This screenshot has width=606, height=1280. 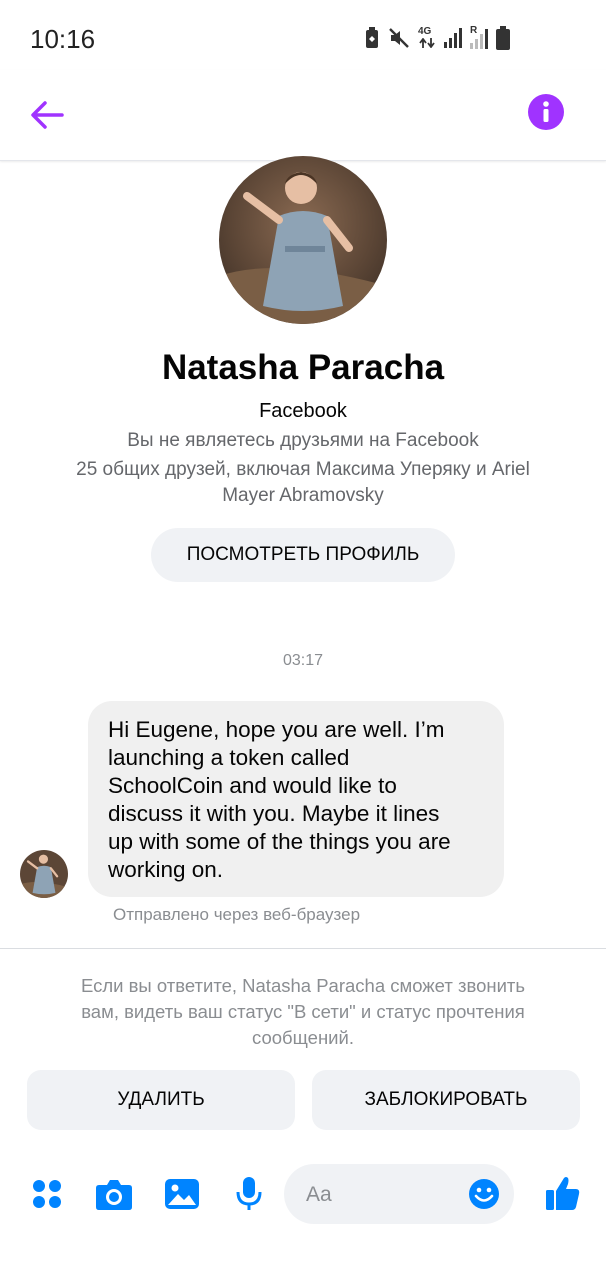 What do you see at coordinates (161, 1100) in the screenshot?
I see `delete-button: УДАЛИТЬ` at bounding box center [161, 1100].